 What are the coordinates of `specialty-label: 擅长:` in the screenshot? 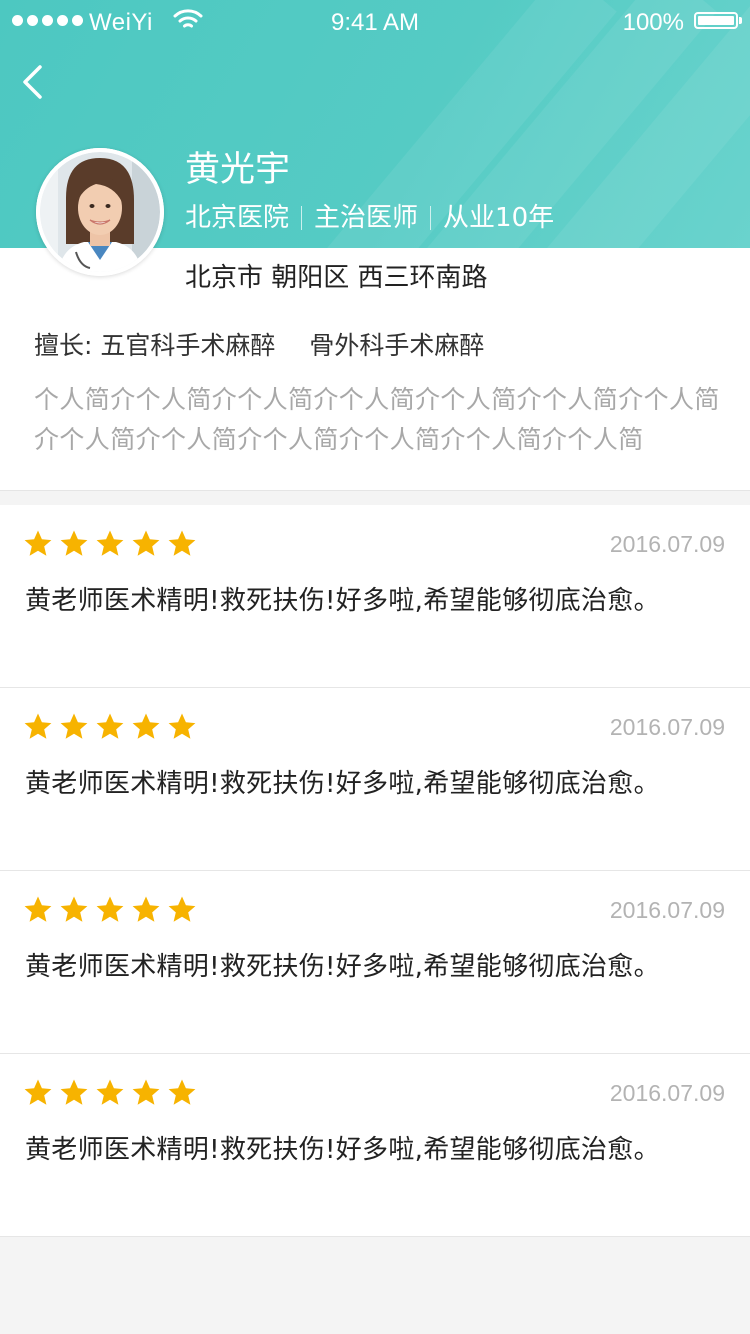 It's located at (63, 345).